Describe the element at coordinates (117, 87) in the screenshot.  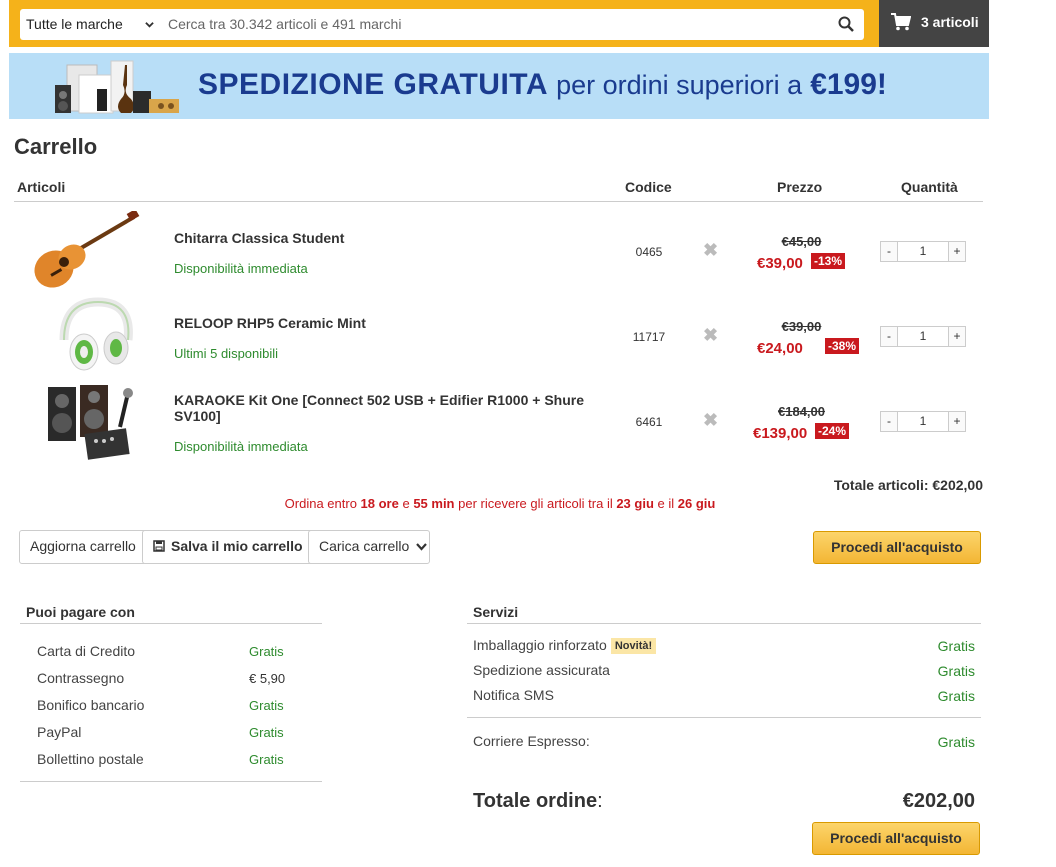
I see `products-illustration` at that location.